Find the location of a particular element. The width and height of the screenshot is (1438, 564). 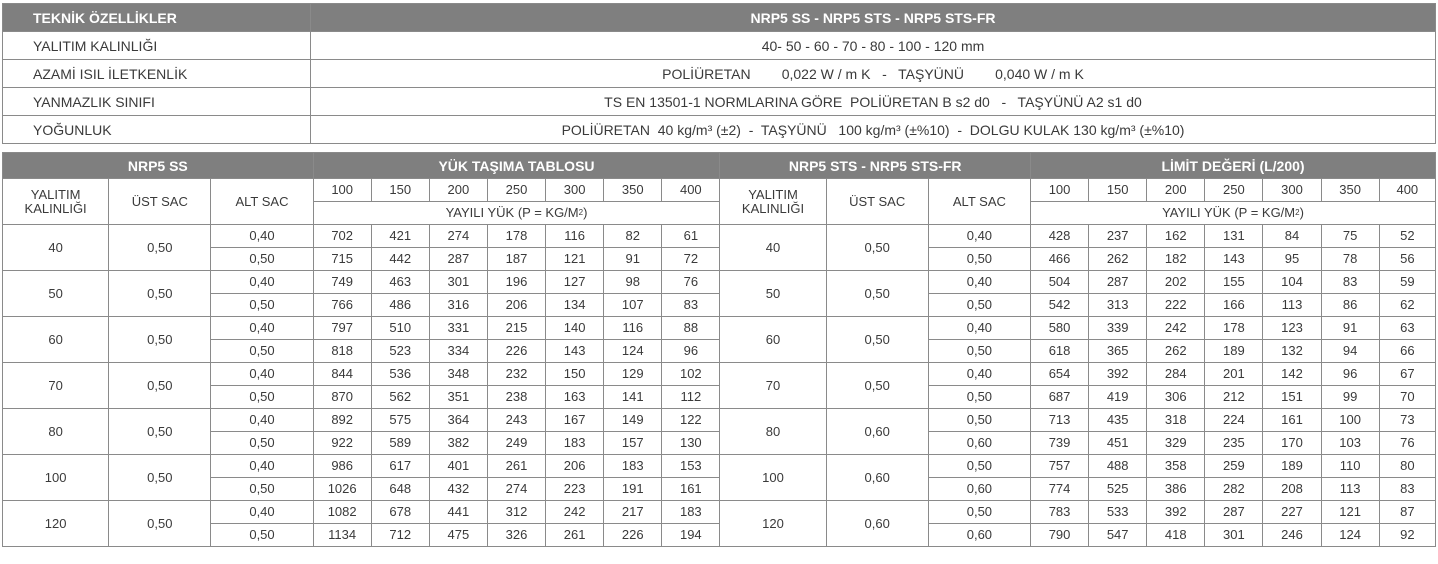

load-value: 112 is located at coordinates (691, 397).